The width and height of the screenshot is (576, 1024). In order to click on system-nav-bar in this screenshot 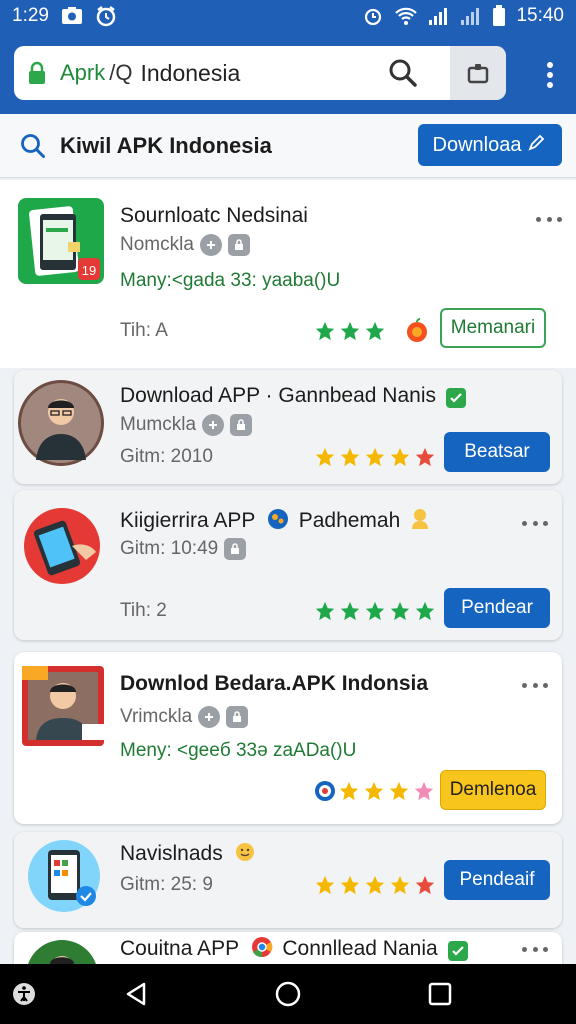, I will do `click(288, 994)`.